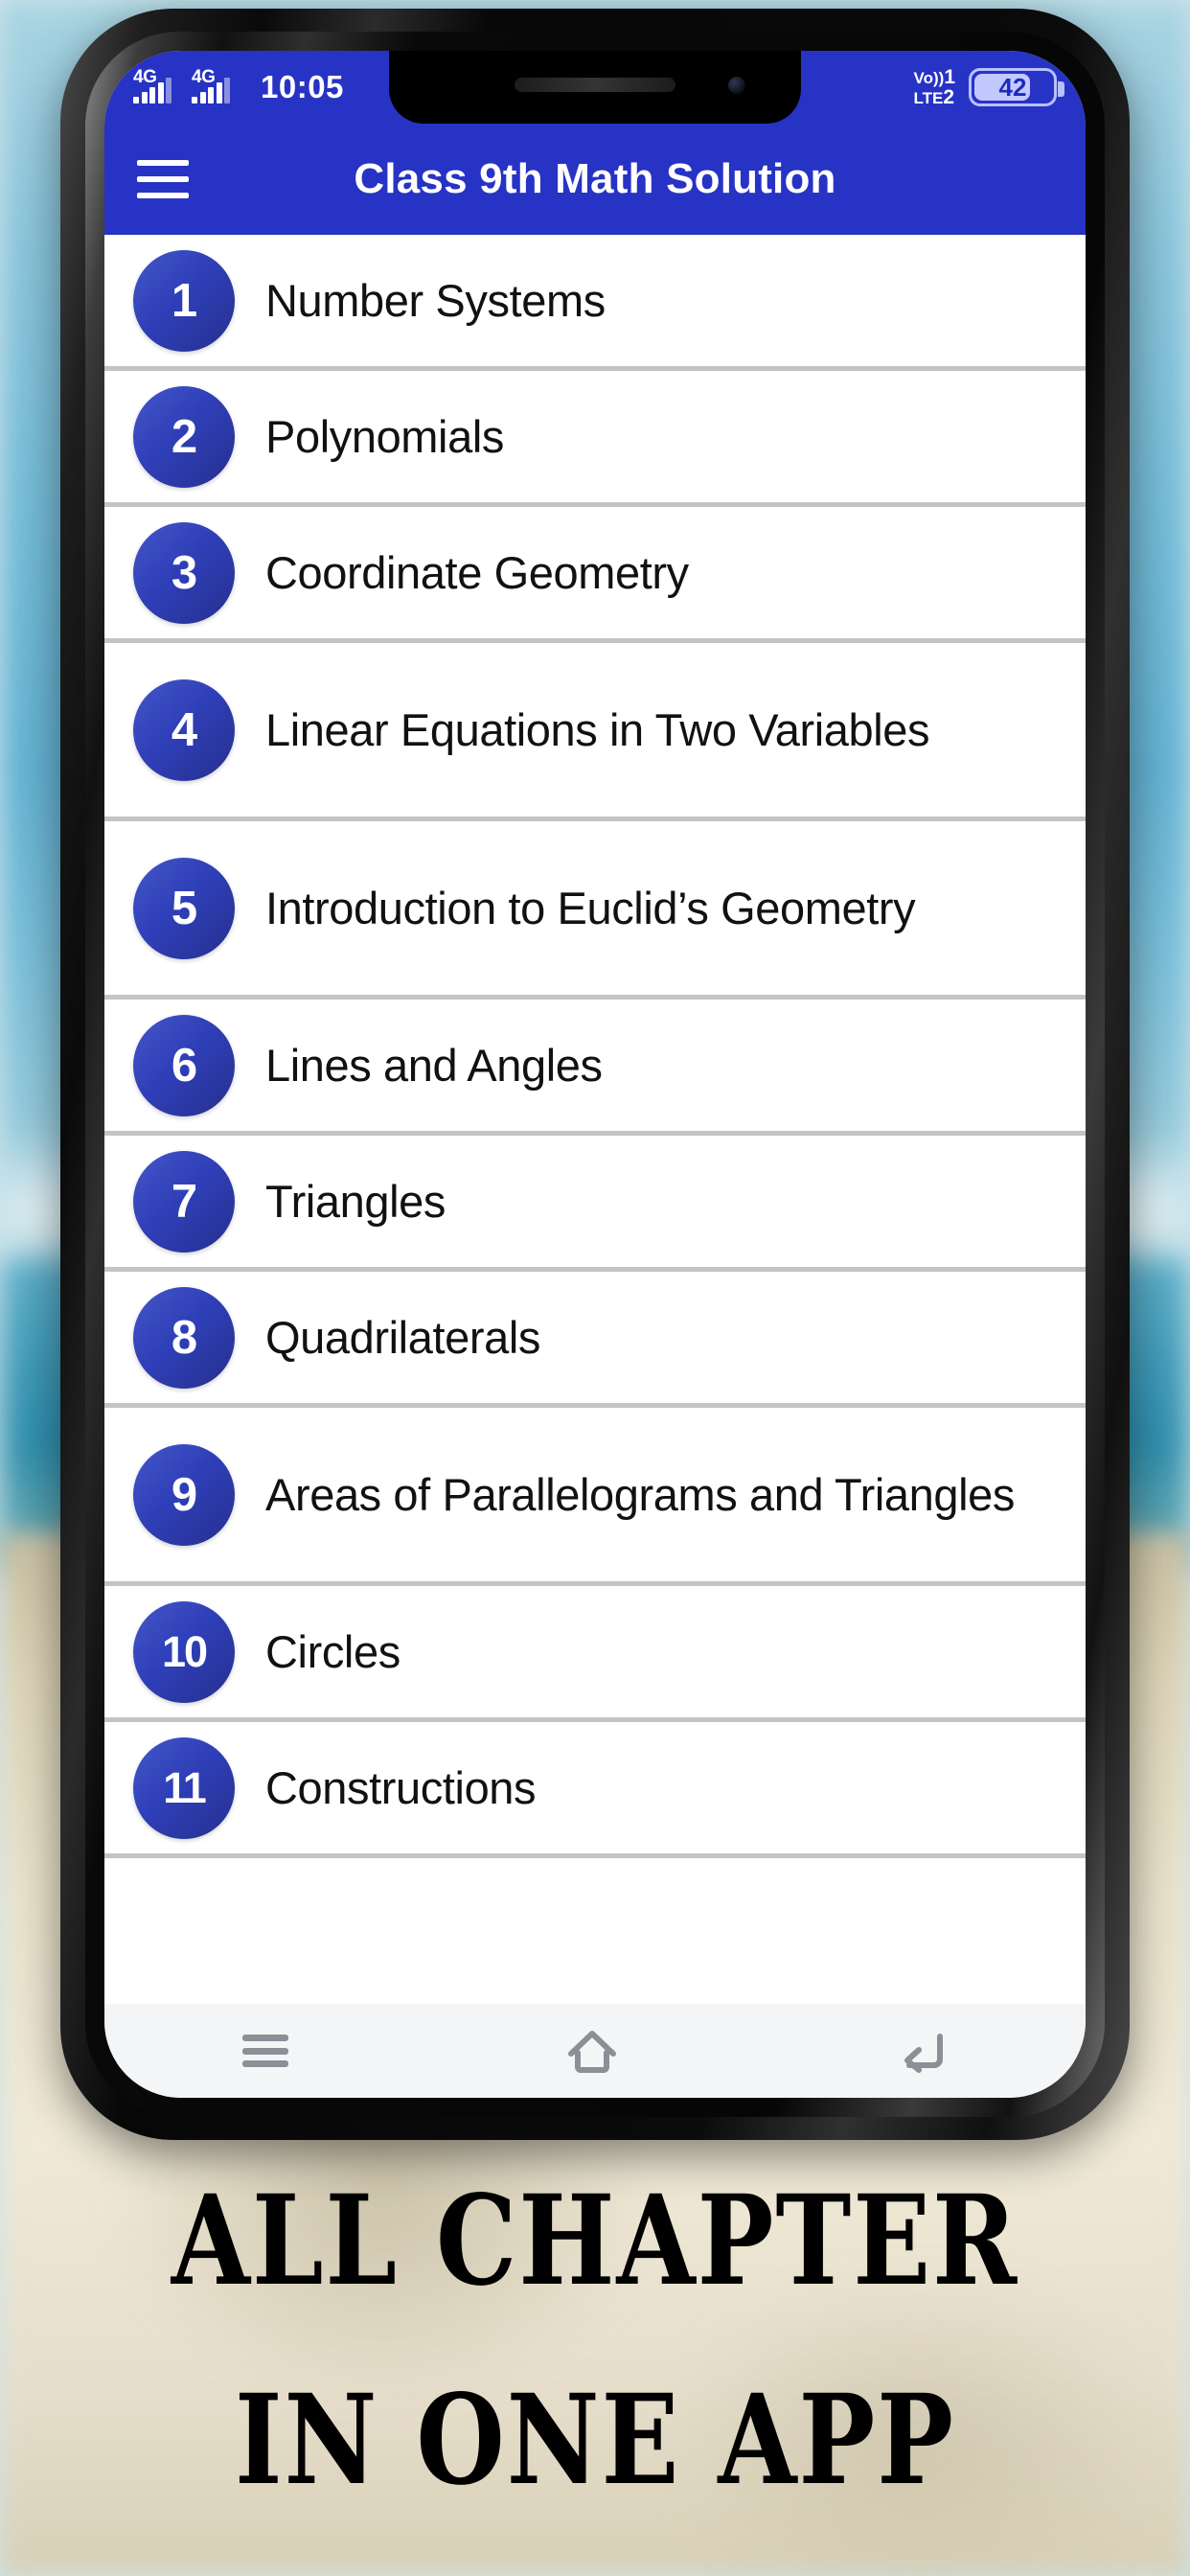 The height and width of the screenshot is (2576, 1190). I want to click on chapter-title: Triangles, so click(356, 1201).